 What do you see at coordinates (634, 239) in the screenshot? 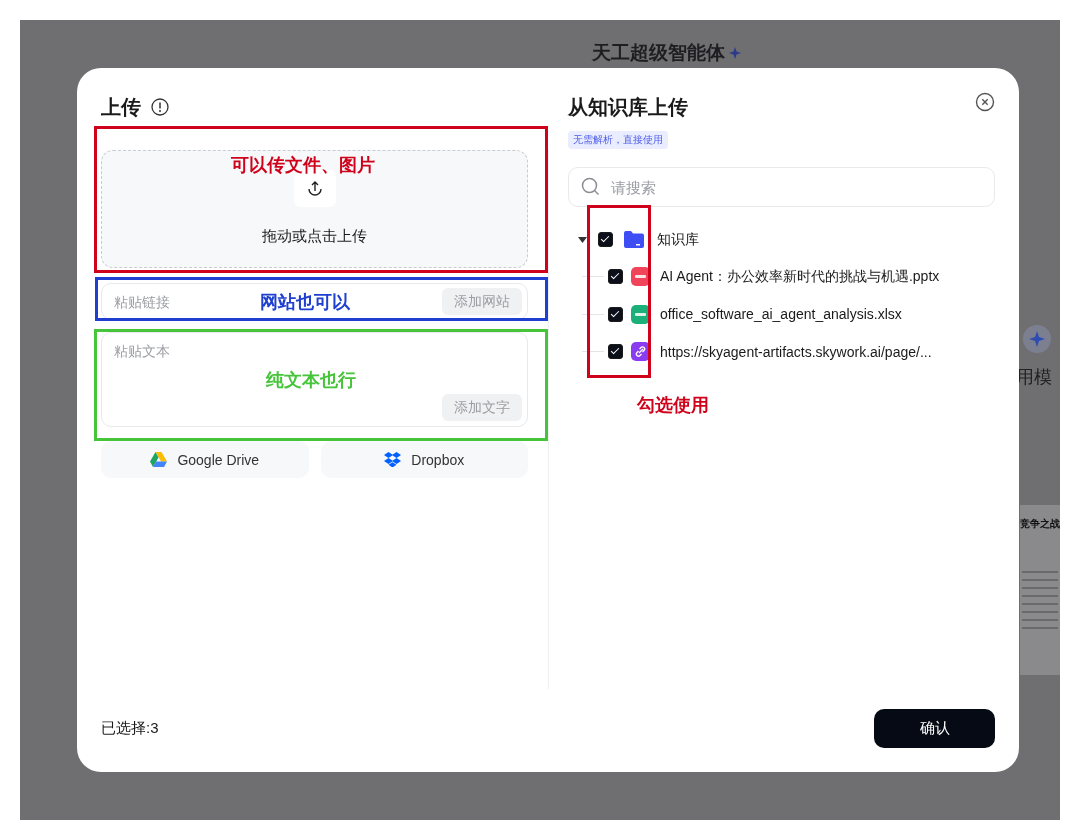
I see `folder-icon` at bounding box center [634, 239].